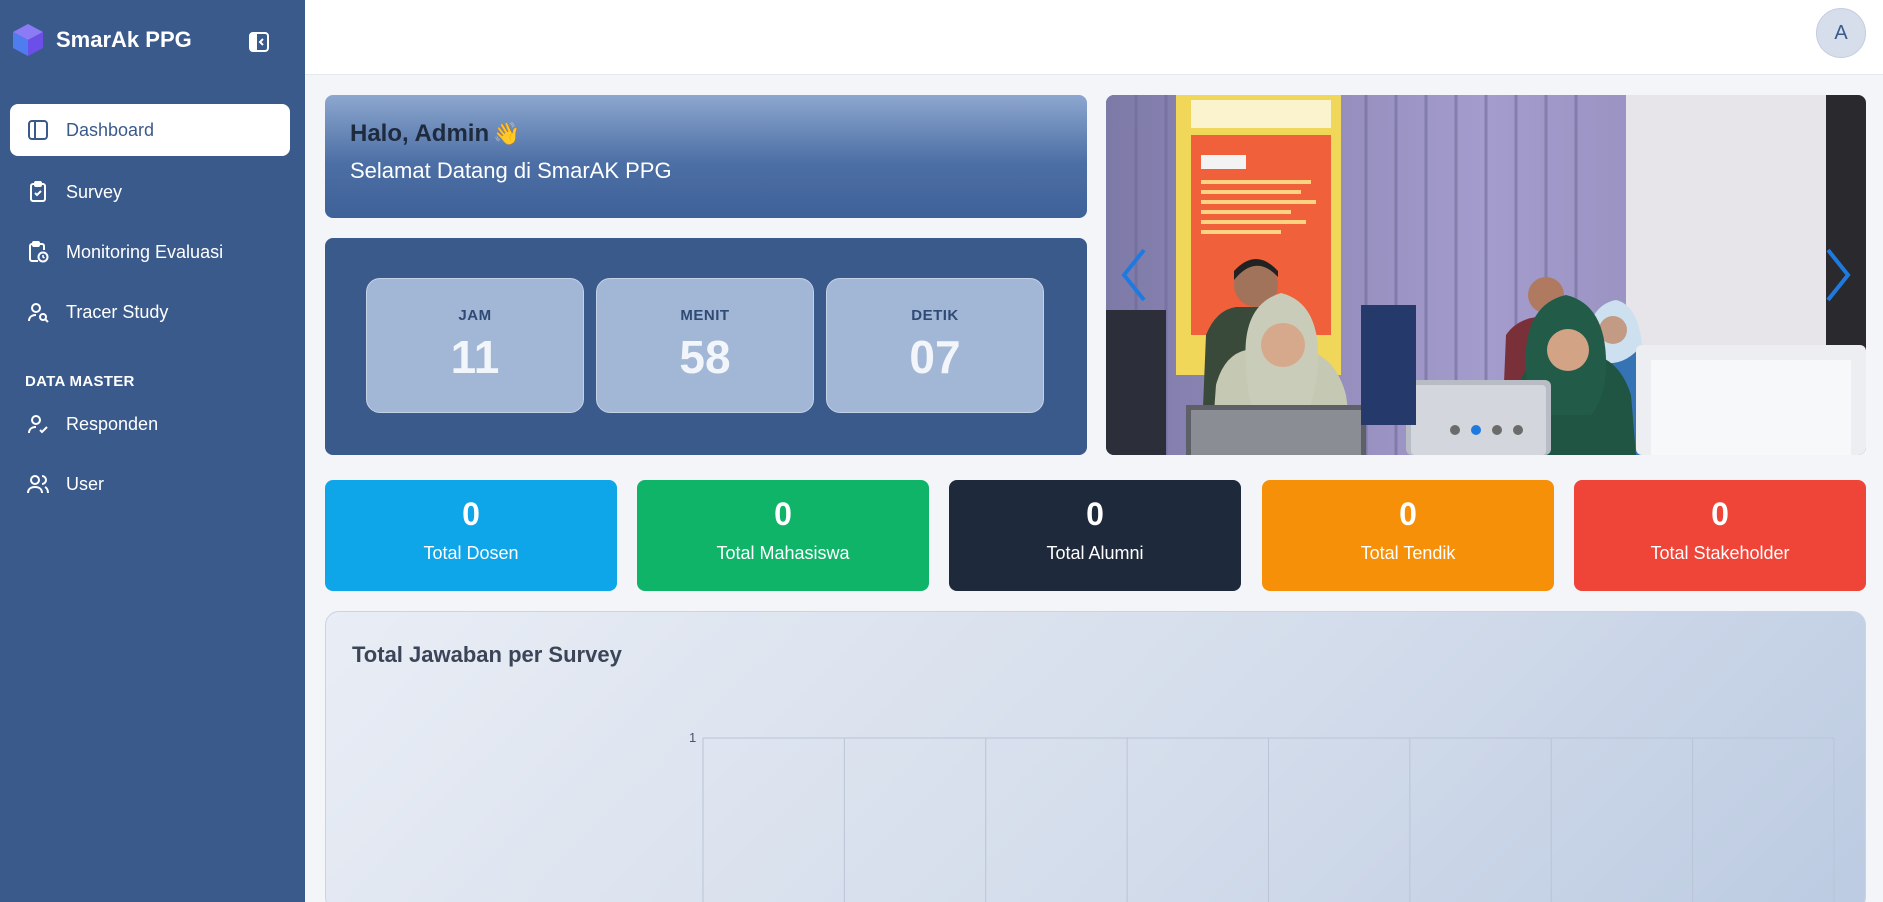  I want to click on stat-label: Total Tendik, so click(1408, 553).